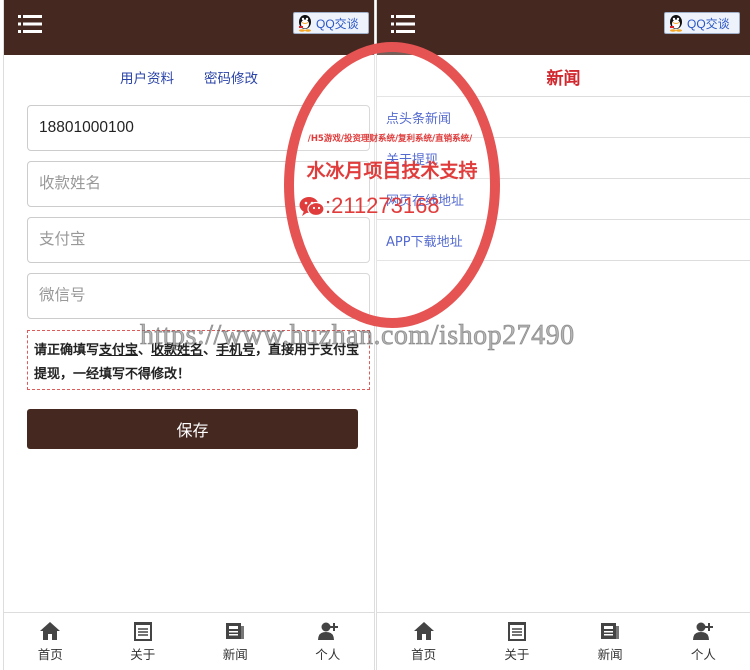 This screenshot has width=750, height=670. I want to click on profile-tabs: 用户资料 密码修改, so click(189, 77).